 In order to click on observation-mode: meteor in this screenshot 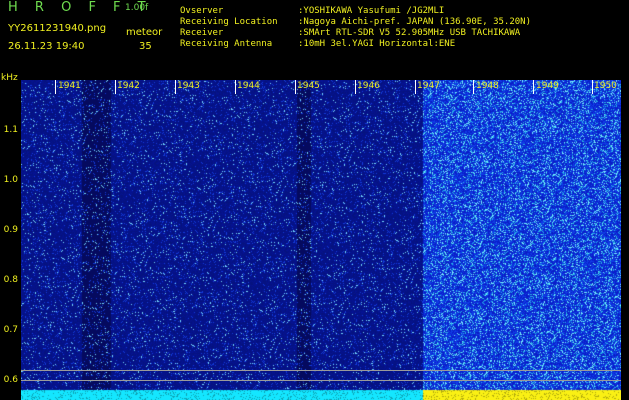, I will do `click(144, 32)`.